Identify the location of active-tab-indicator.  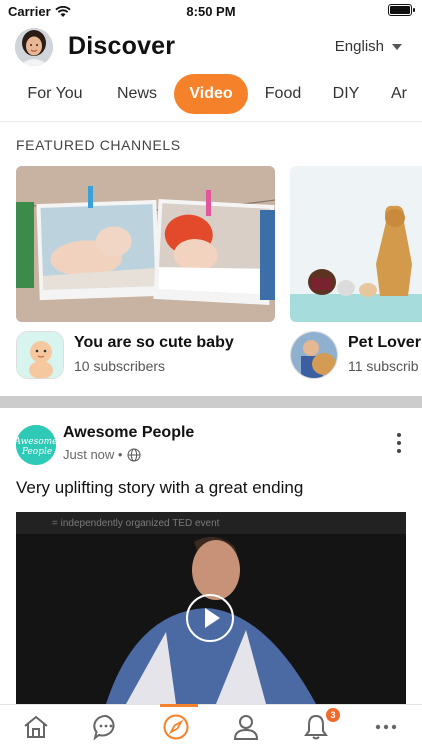
(179, 705).